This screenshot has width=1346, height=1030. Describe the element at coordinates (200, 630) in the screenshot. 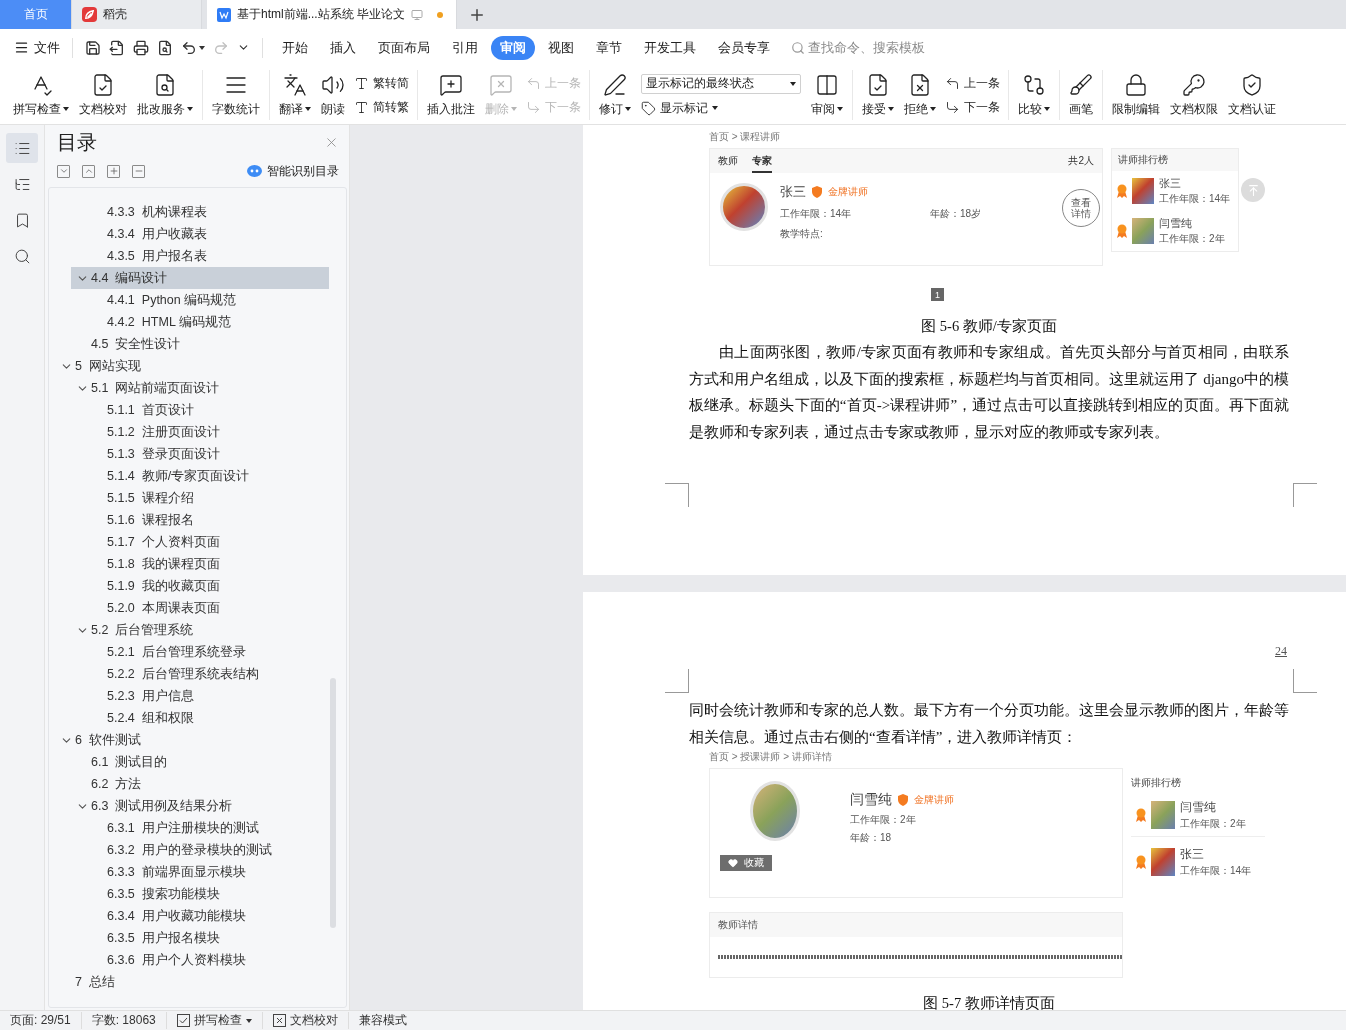

I see `toc-item: 5.2 后台管理系统` at that location.